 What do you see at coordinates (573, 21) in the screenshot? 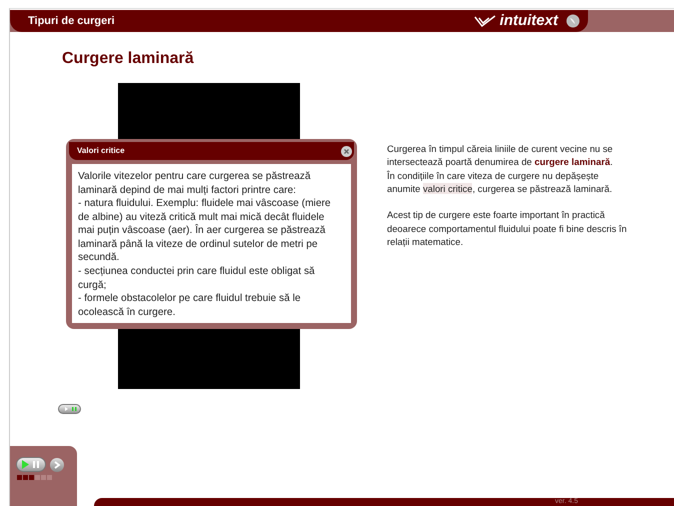
I see `globe-icon` at bounding box center [573, 21].